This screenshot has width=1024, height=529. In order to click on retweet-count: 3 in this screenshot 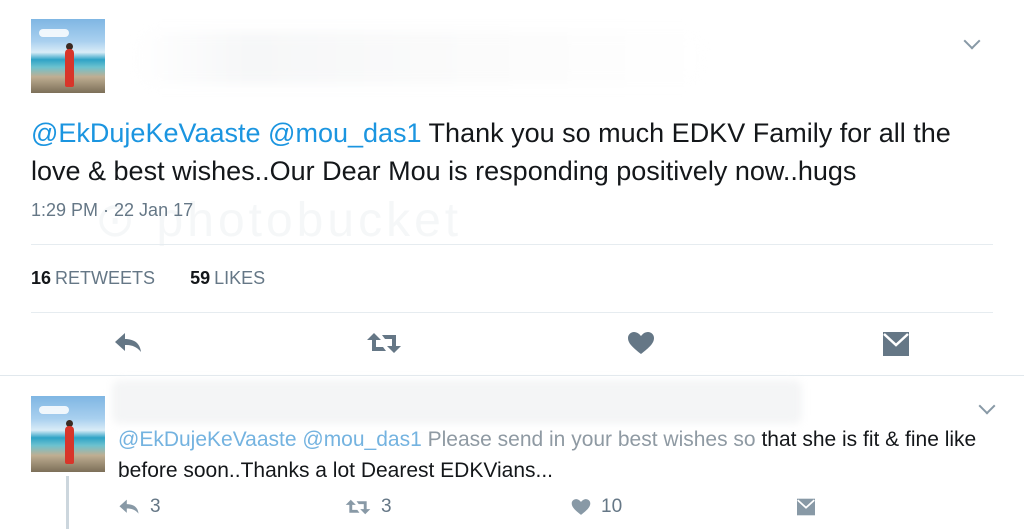, I will do `click(386, 506)`.